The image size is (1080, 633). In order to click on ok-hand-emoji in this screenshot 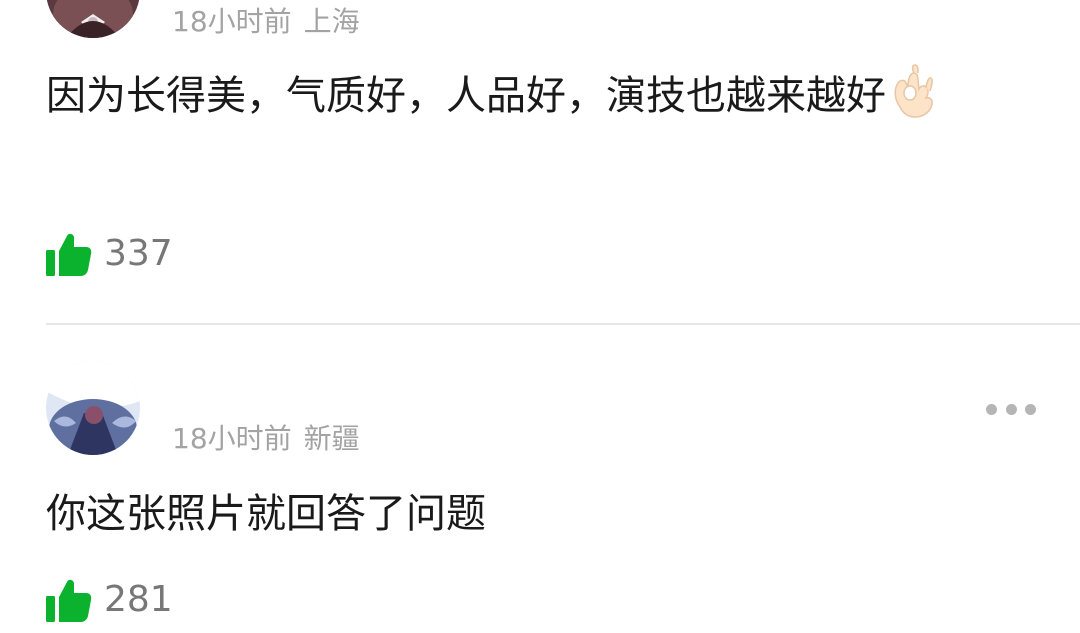, I will do `click(913, 91)`.